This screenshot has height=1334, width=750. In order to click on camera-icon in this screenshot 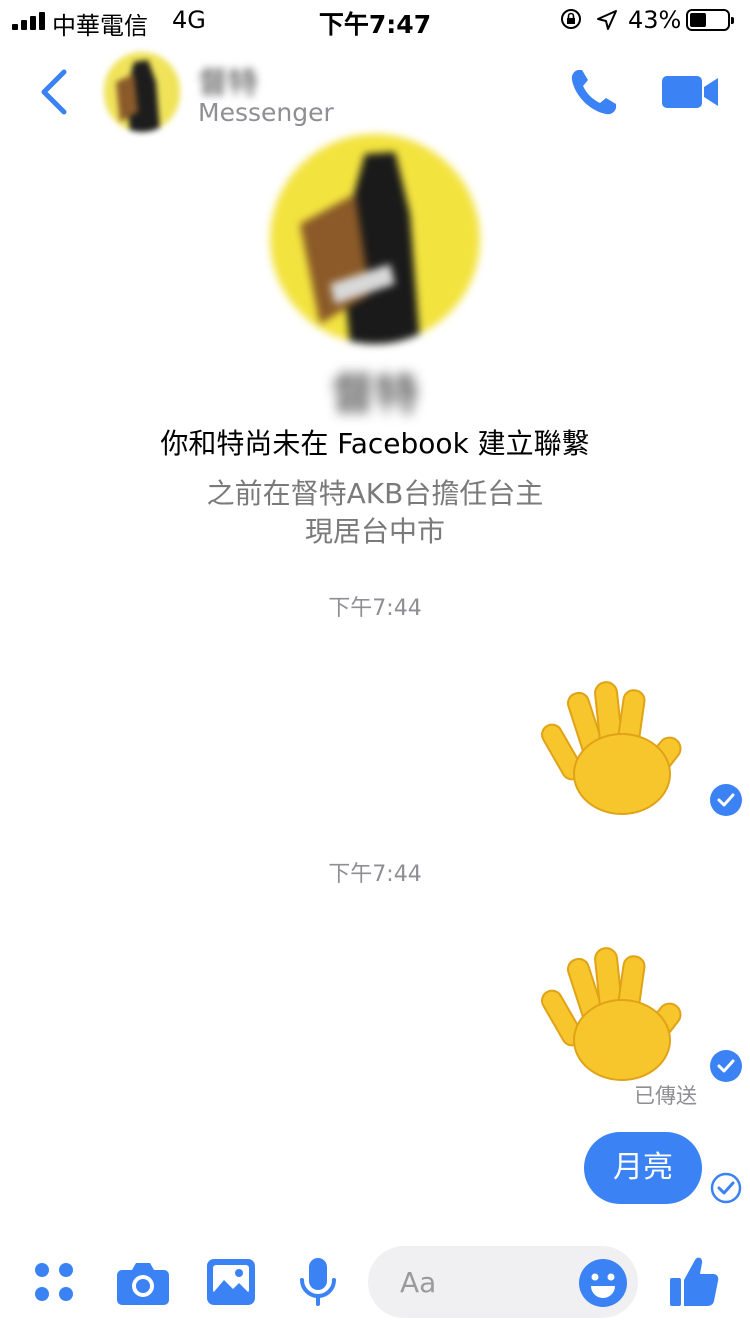, I will do `click(143, 1283)`.